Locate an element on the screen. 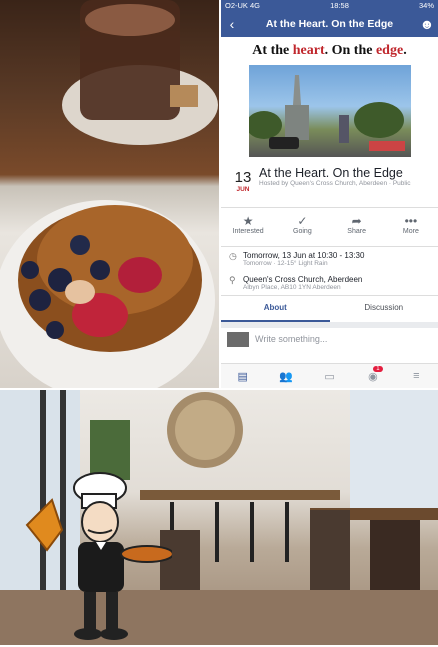 The height and width of the screenshot is (647, 438). notifications-icon: ◉1 is located at coordinates (372, 376).